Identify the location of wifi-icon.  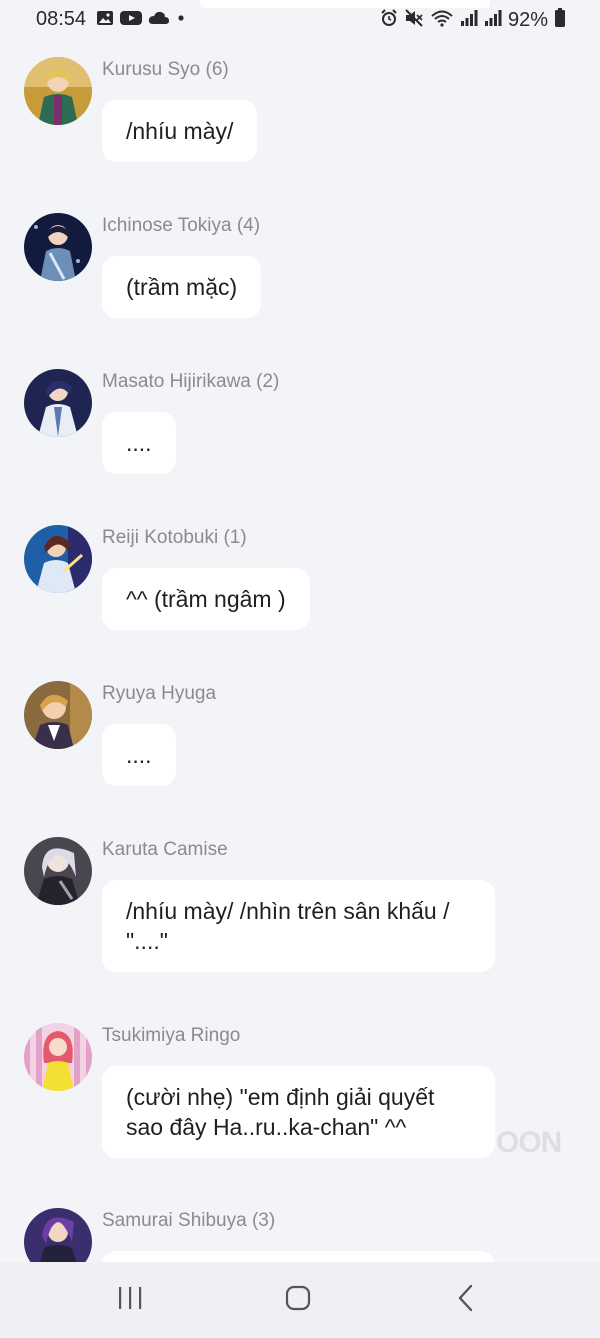
(442, 20).